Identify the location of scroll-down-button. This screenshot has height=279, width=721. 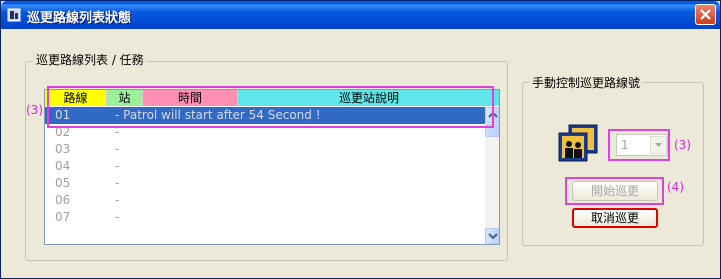
(492, 236).